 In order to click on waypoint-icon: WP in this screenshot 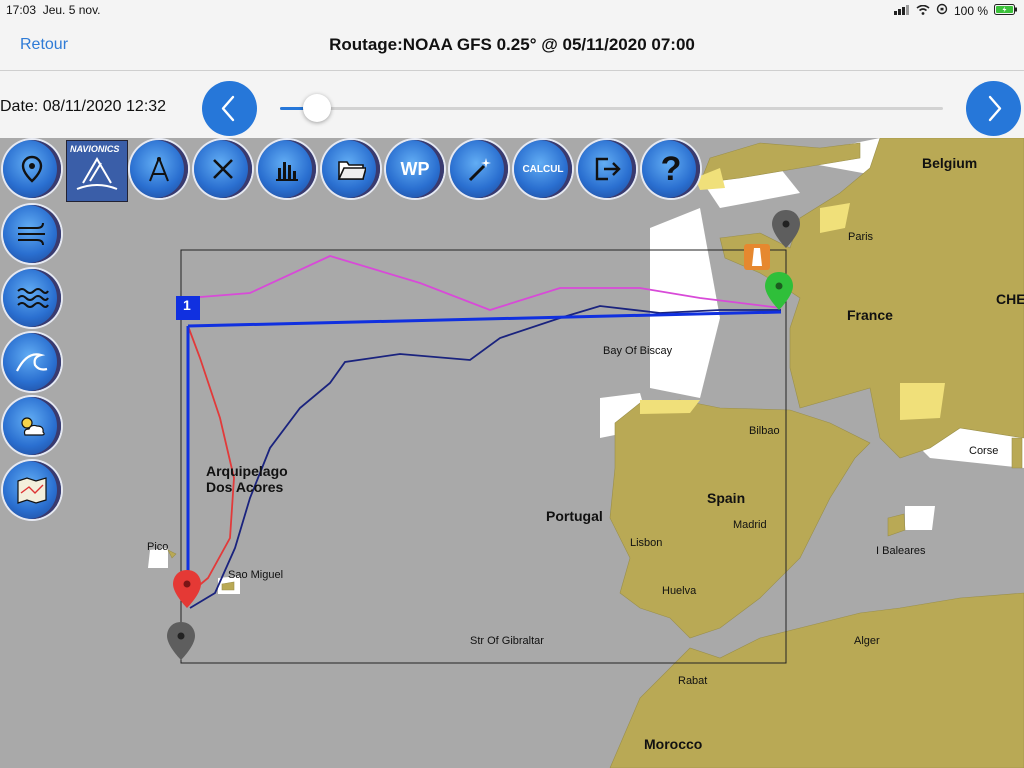, I will do `click(415, 168)`.